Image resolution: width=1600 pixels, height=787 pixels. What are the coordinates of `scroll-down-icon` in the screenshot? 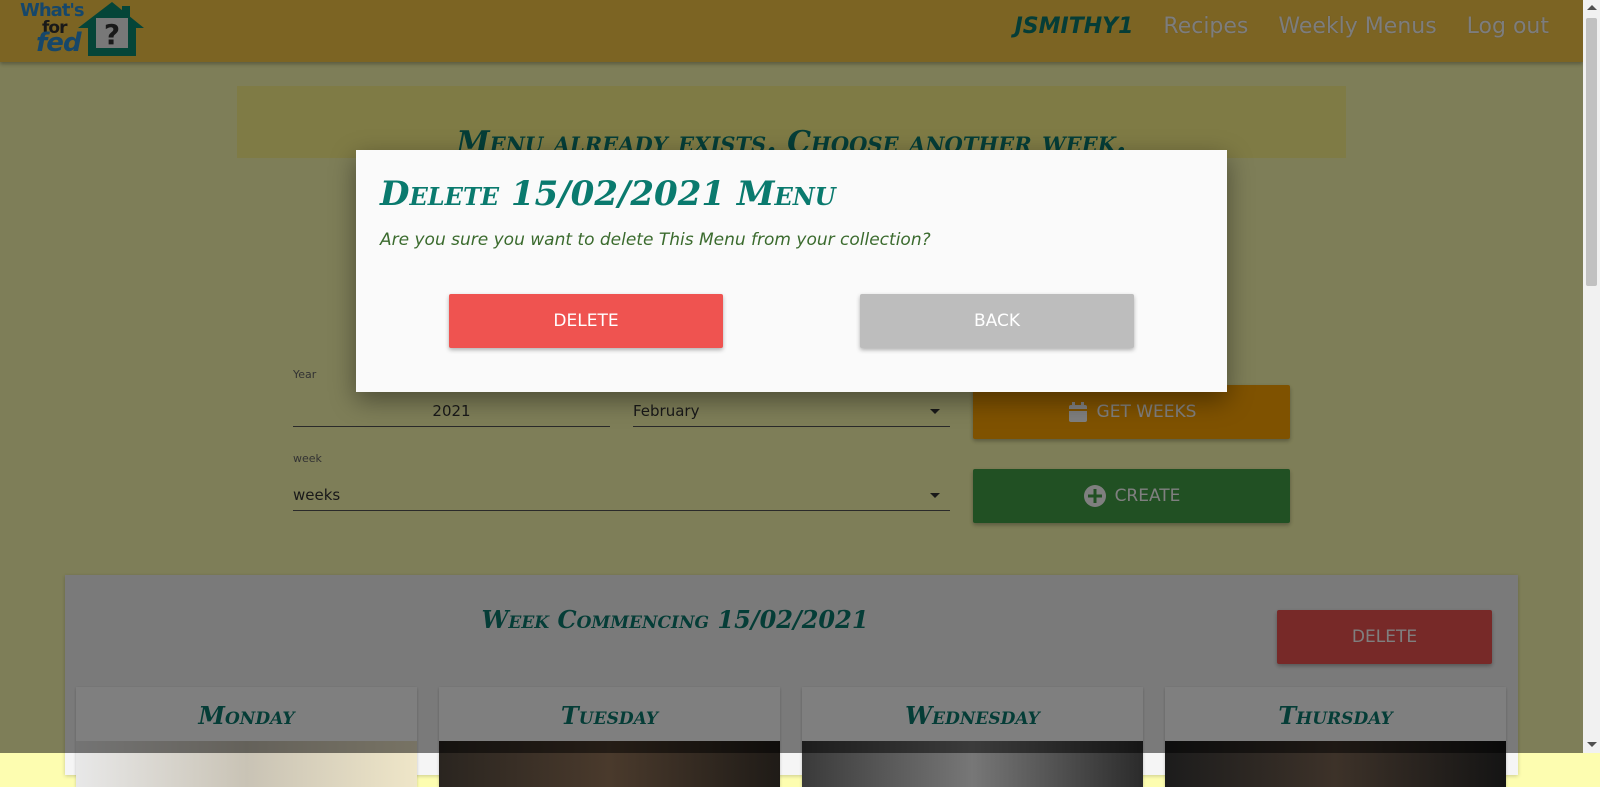 It's located at (1592, 744).